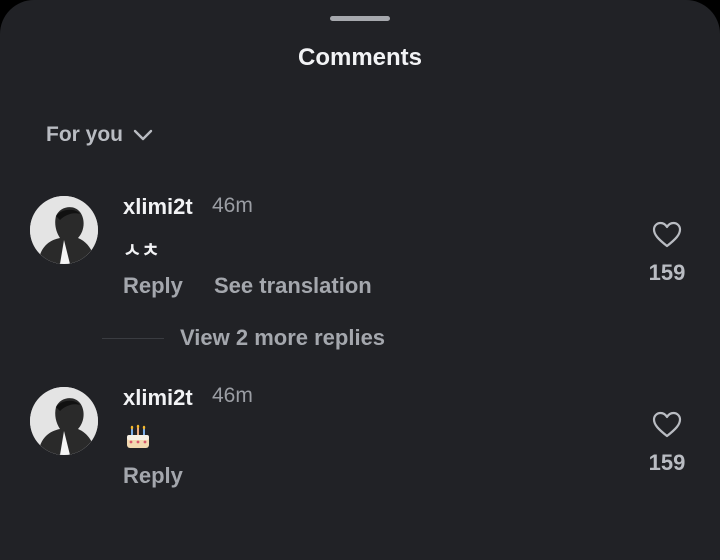 The image size is (720, 560). What do you see at coordinates (141, 251) in the screenshot?
I see `comment-text: ㅅㅊ` at bounding box center [141, 251].